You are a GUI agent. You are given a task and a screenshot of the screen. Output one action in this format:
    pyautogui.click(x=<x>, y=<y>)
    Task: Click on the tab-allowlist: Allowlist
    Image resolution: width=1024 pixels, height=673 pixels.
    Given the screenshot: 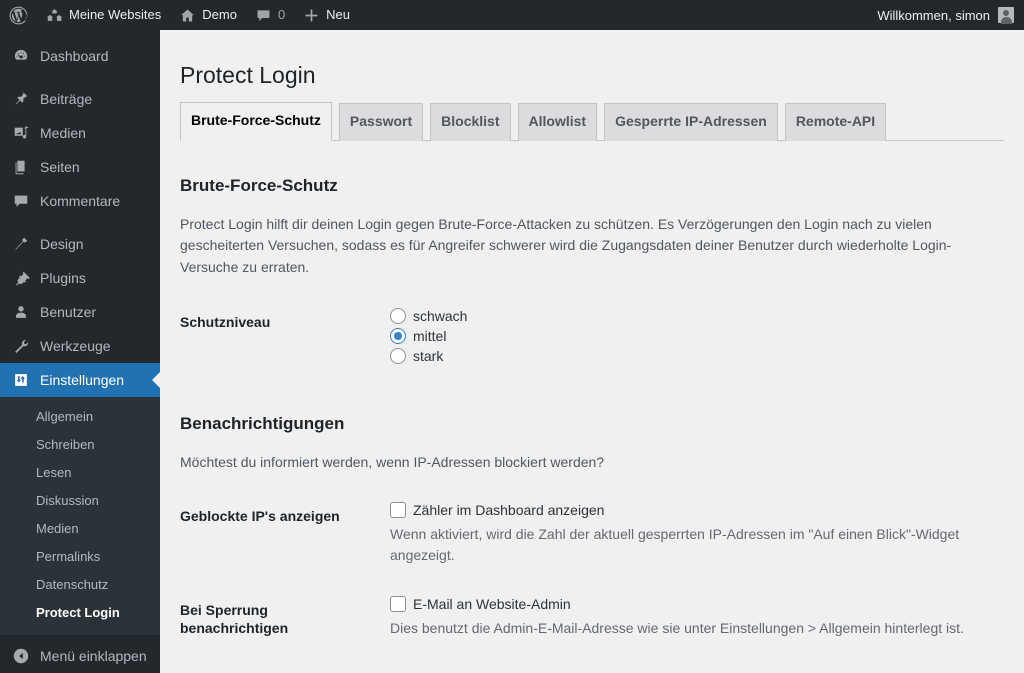 What is the action you would take?
    pyautogui.click(x=557, y=121)
    